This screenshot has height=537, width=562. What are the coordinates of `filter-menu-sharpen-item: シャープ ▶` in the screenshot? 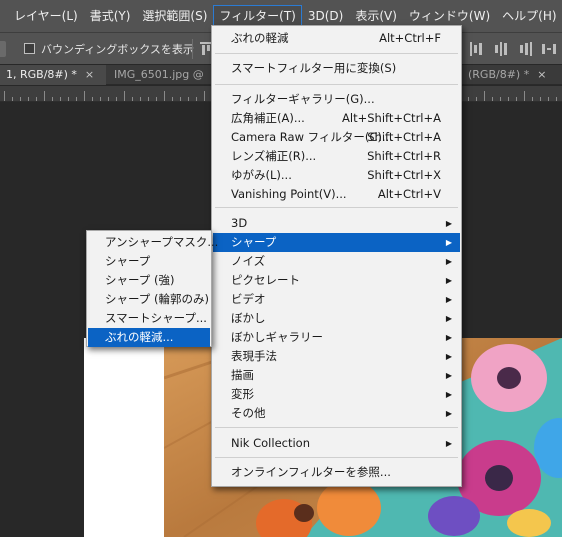 It's located at (336, 242).